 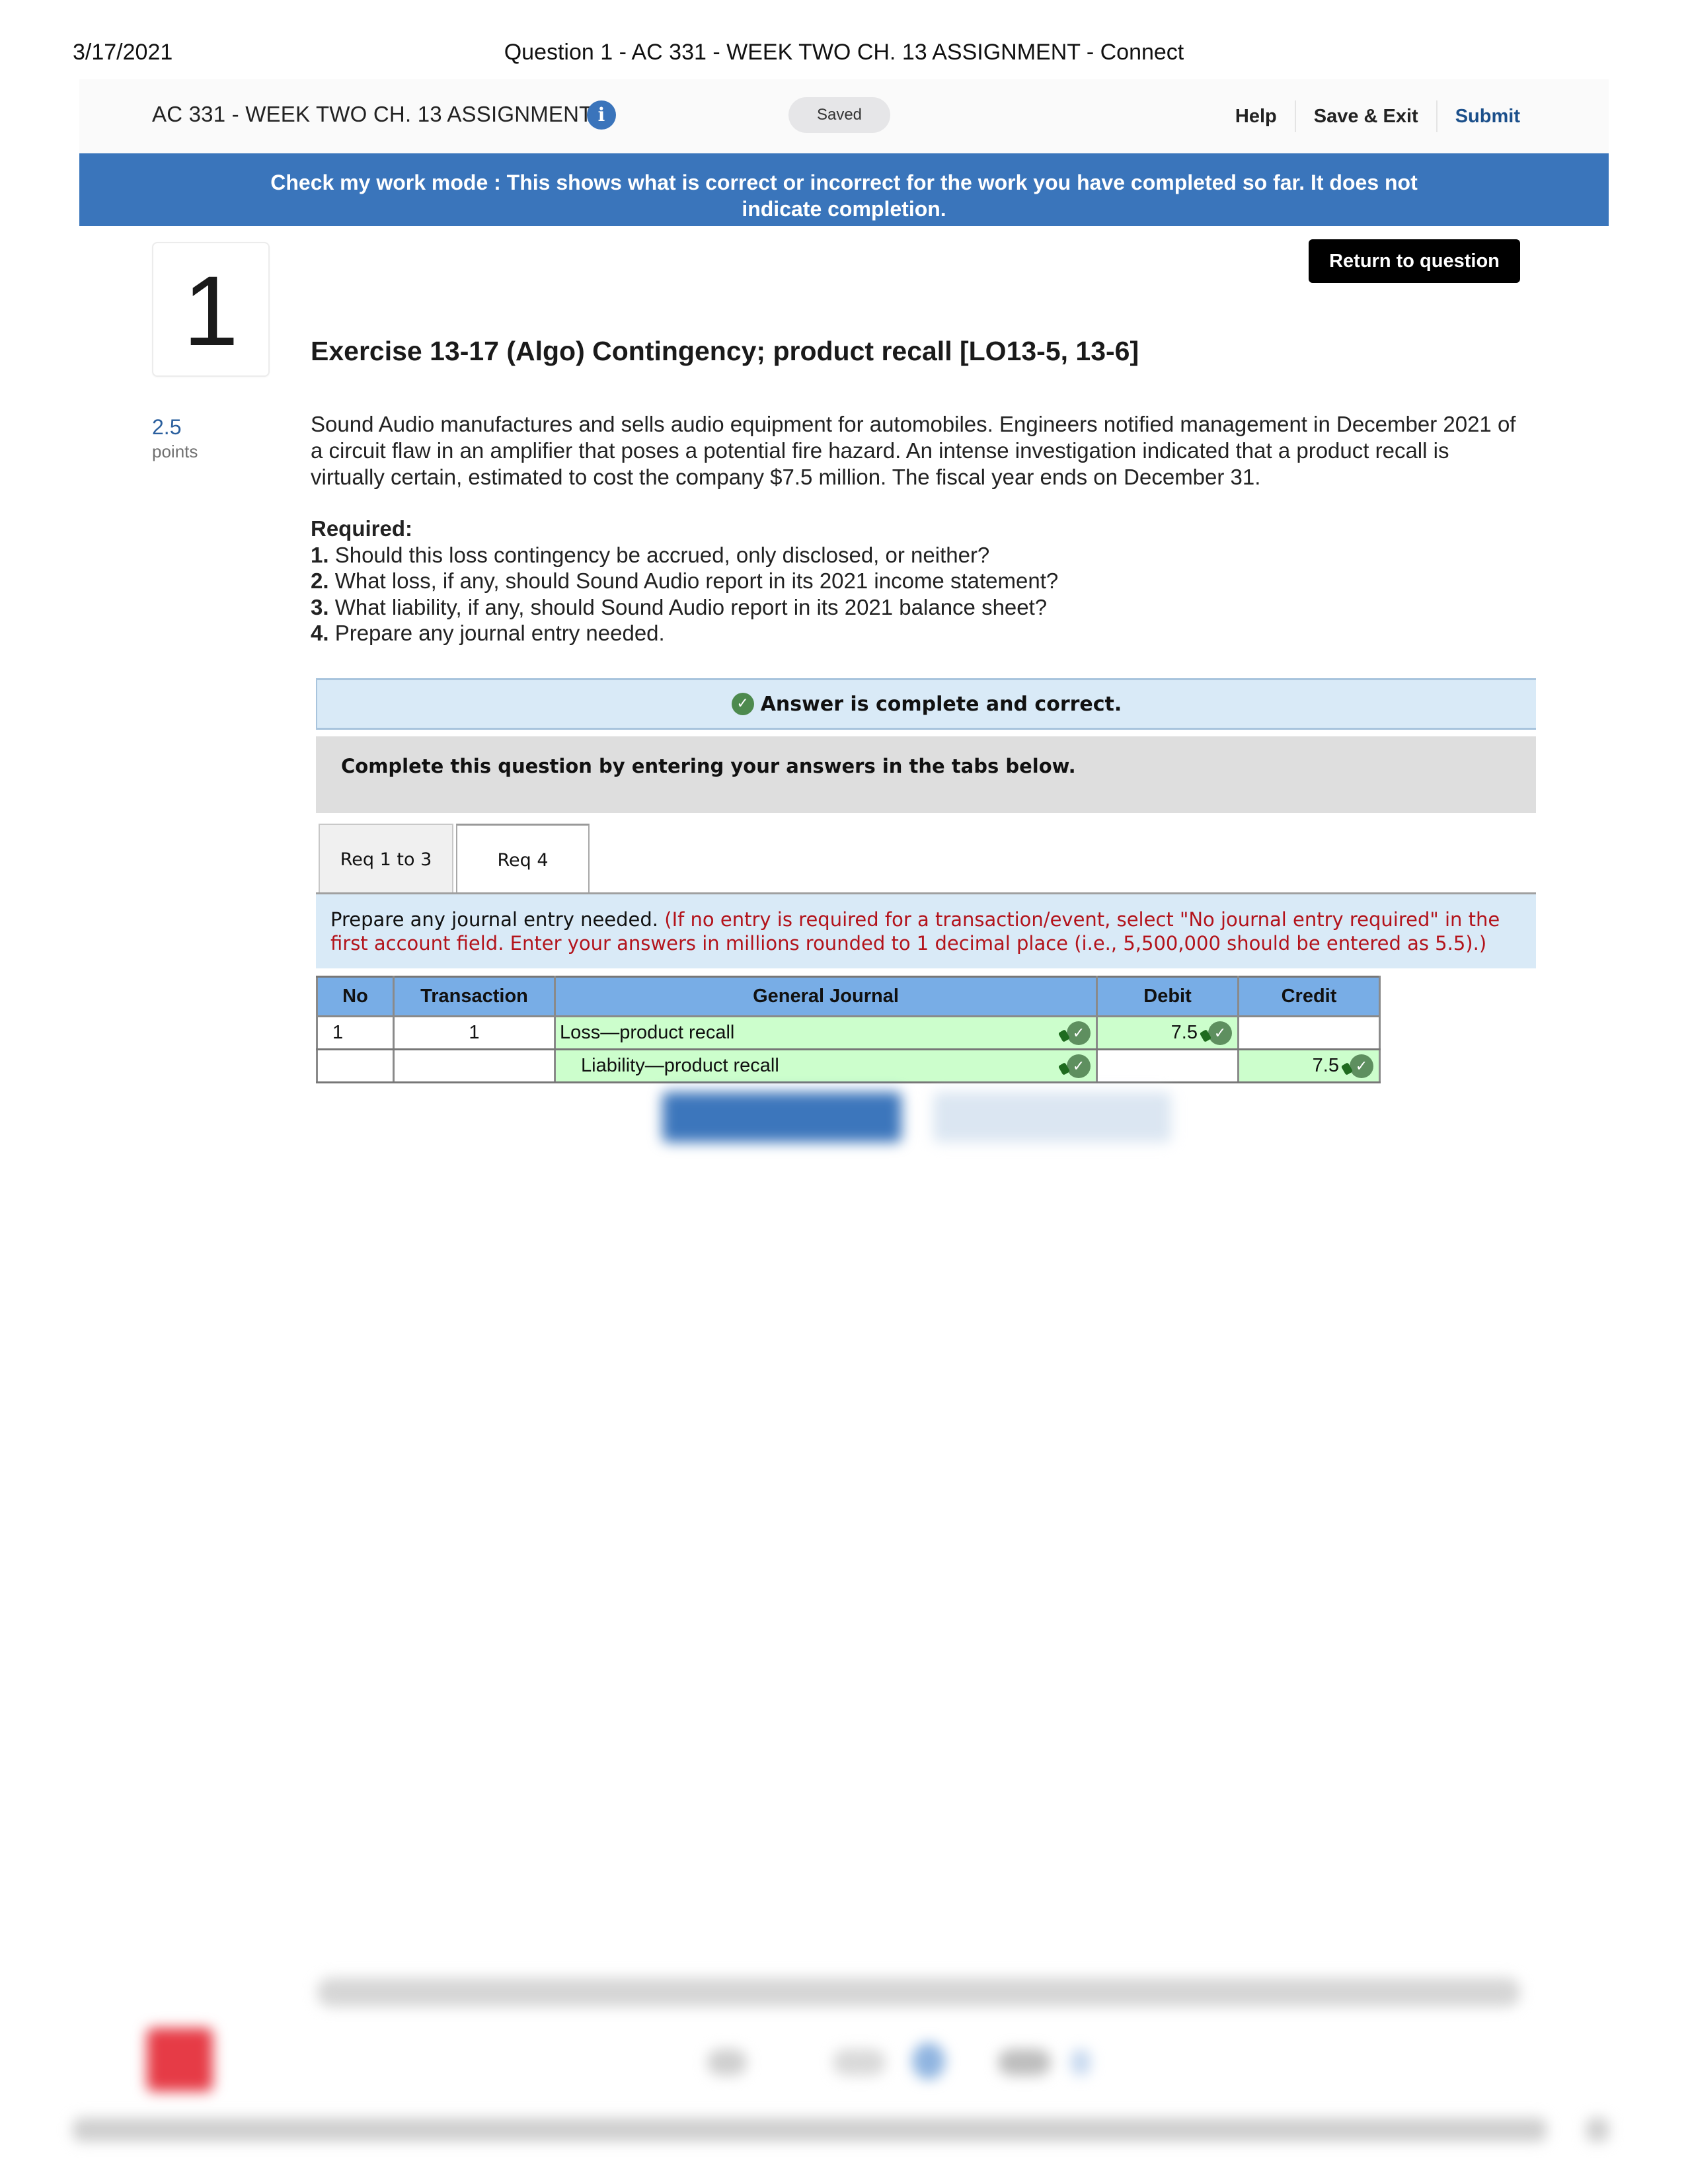 What do you see at coordinates (647, 1032) in the screenshot?
I see `account-name: Loss—product recall` at bounding box center [647, 1032].